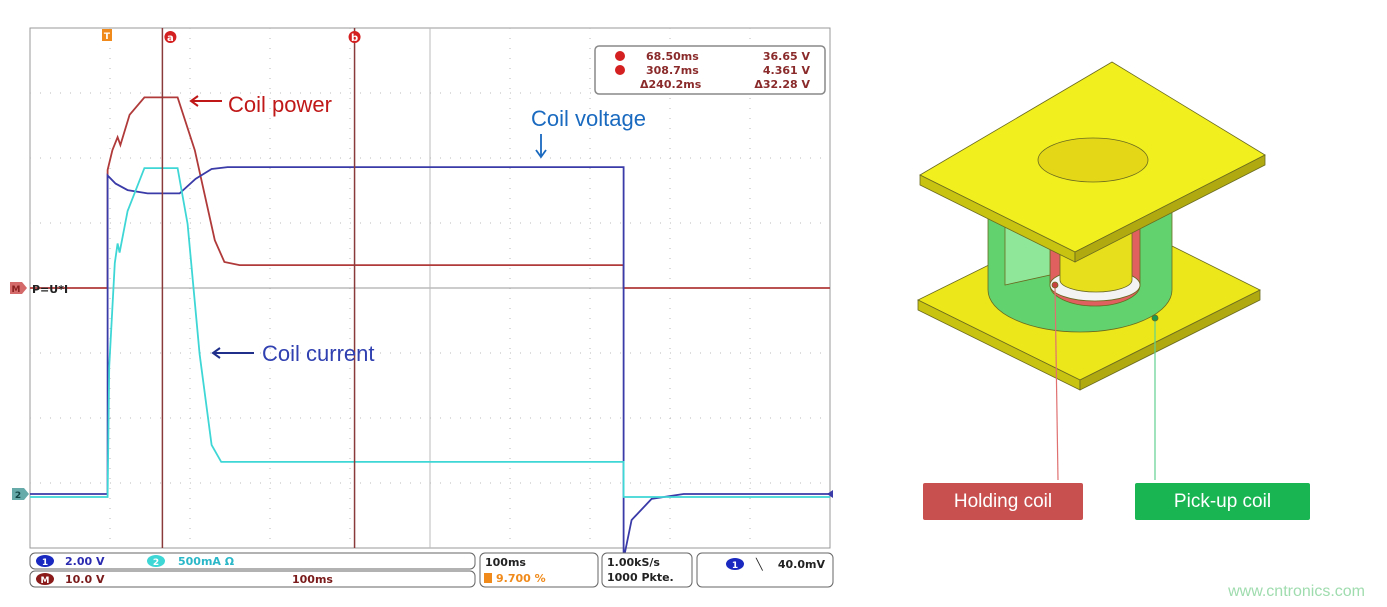  Describe the element at coordinates (488, 578) in the screenshot. I see `trigger-pos-icon` at that location.